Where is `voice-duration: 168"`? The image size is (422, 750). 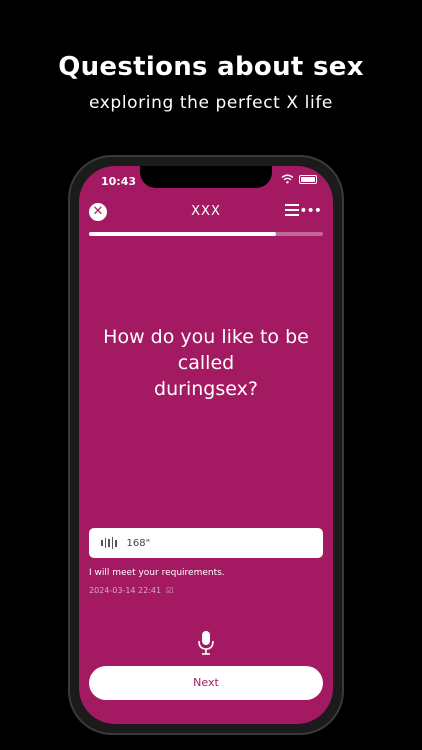 voice-duration: 168" is located at coordinates (138, 543).